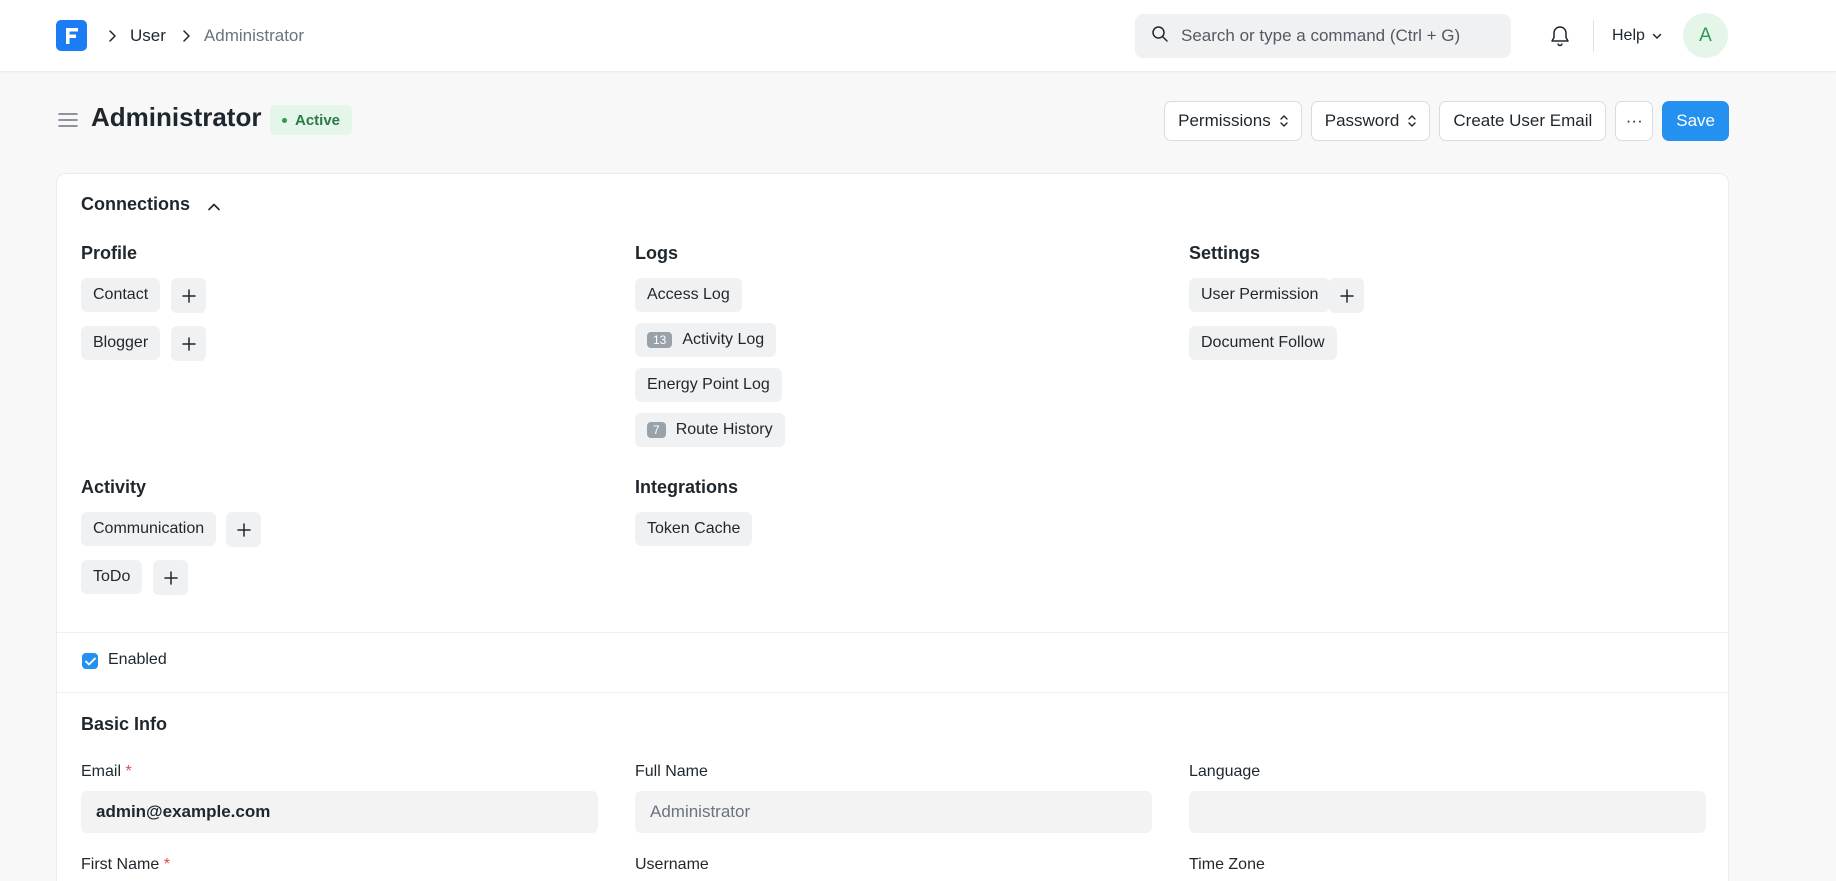 The image size is (1836, 881). I want to click on language-label: Language, so click(1225, 771).